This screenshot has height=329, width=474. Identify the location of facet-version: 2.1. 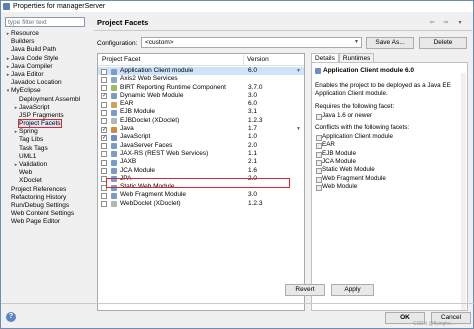
(252, 162).